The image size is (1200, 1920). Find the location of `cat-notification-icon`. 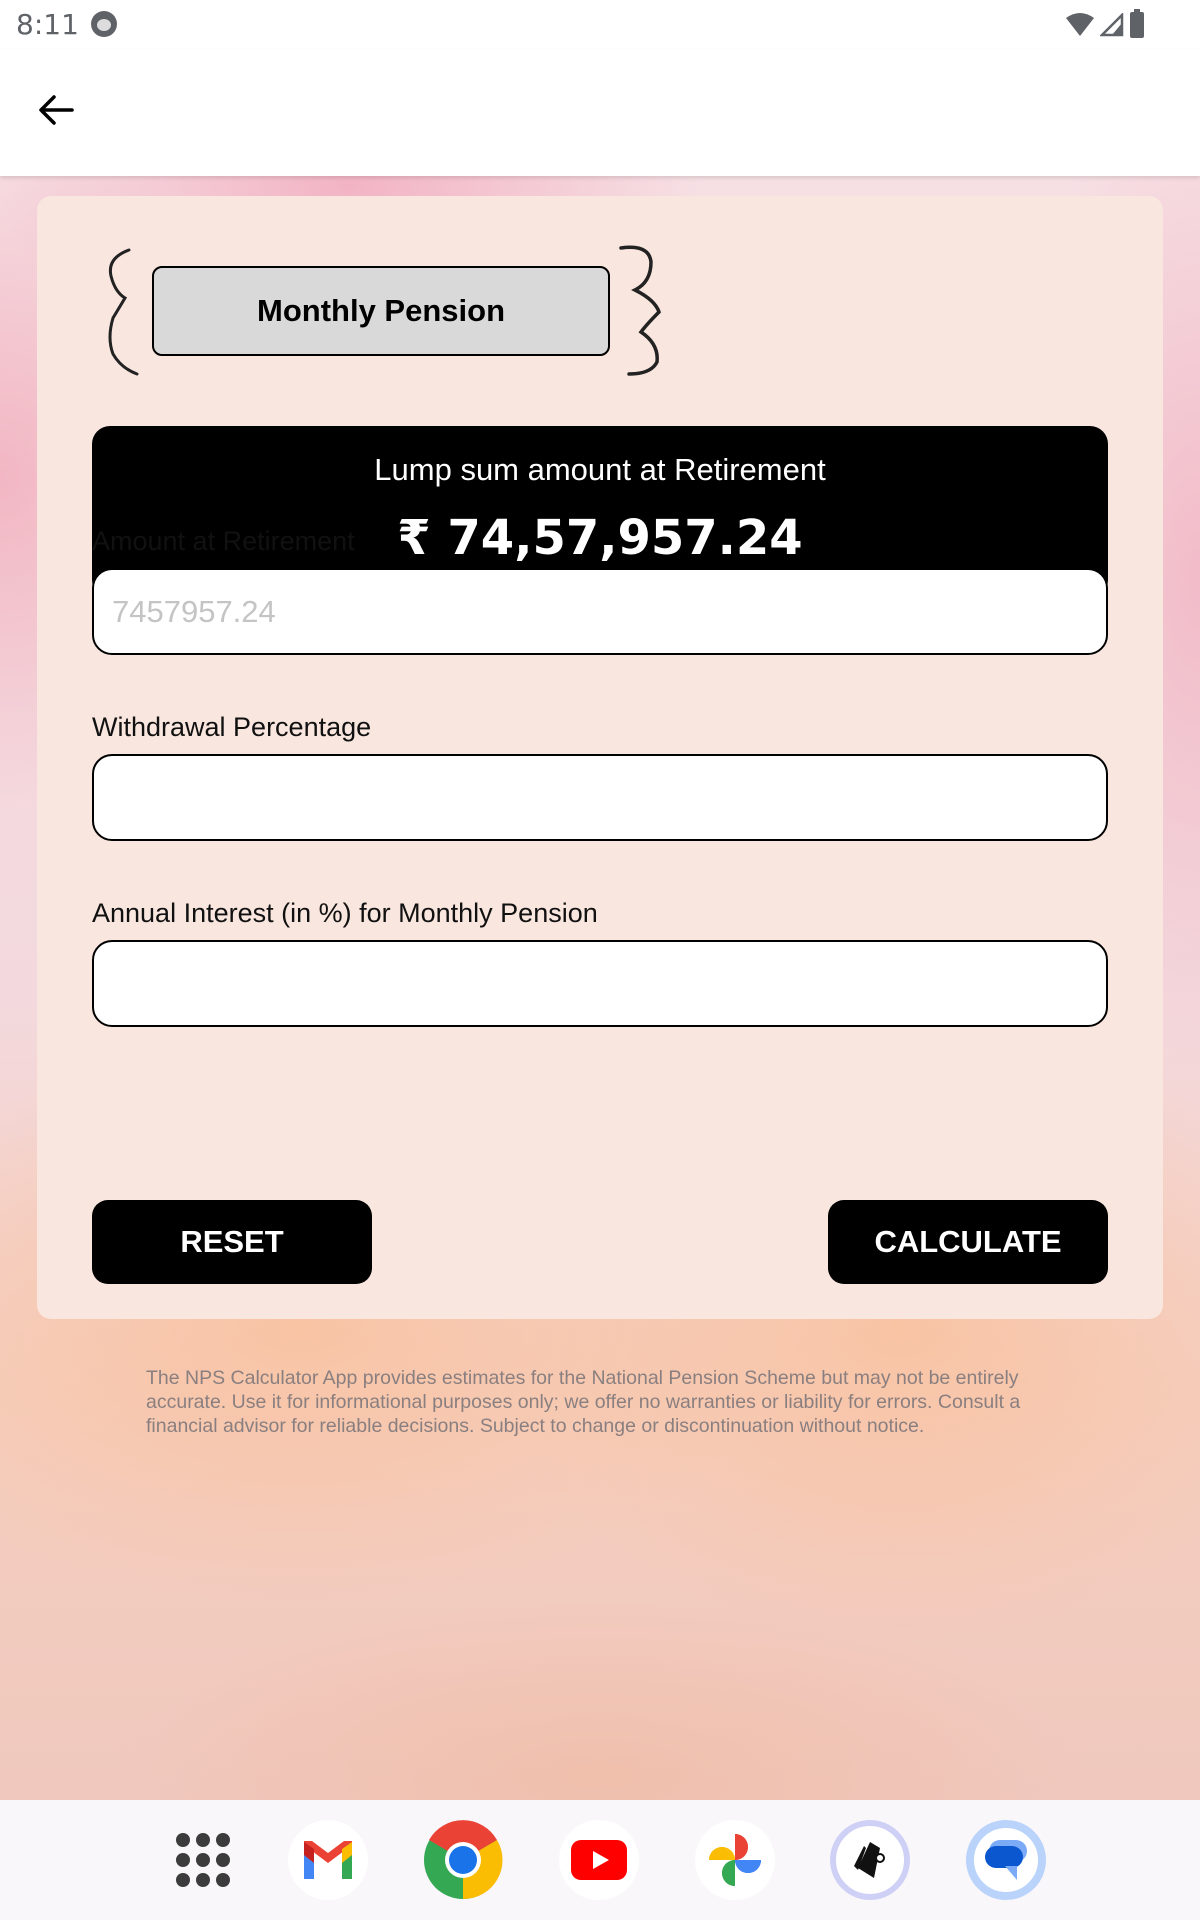

cat-notification-icon is located at coordinates (104, 24).